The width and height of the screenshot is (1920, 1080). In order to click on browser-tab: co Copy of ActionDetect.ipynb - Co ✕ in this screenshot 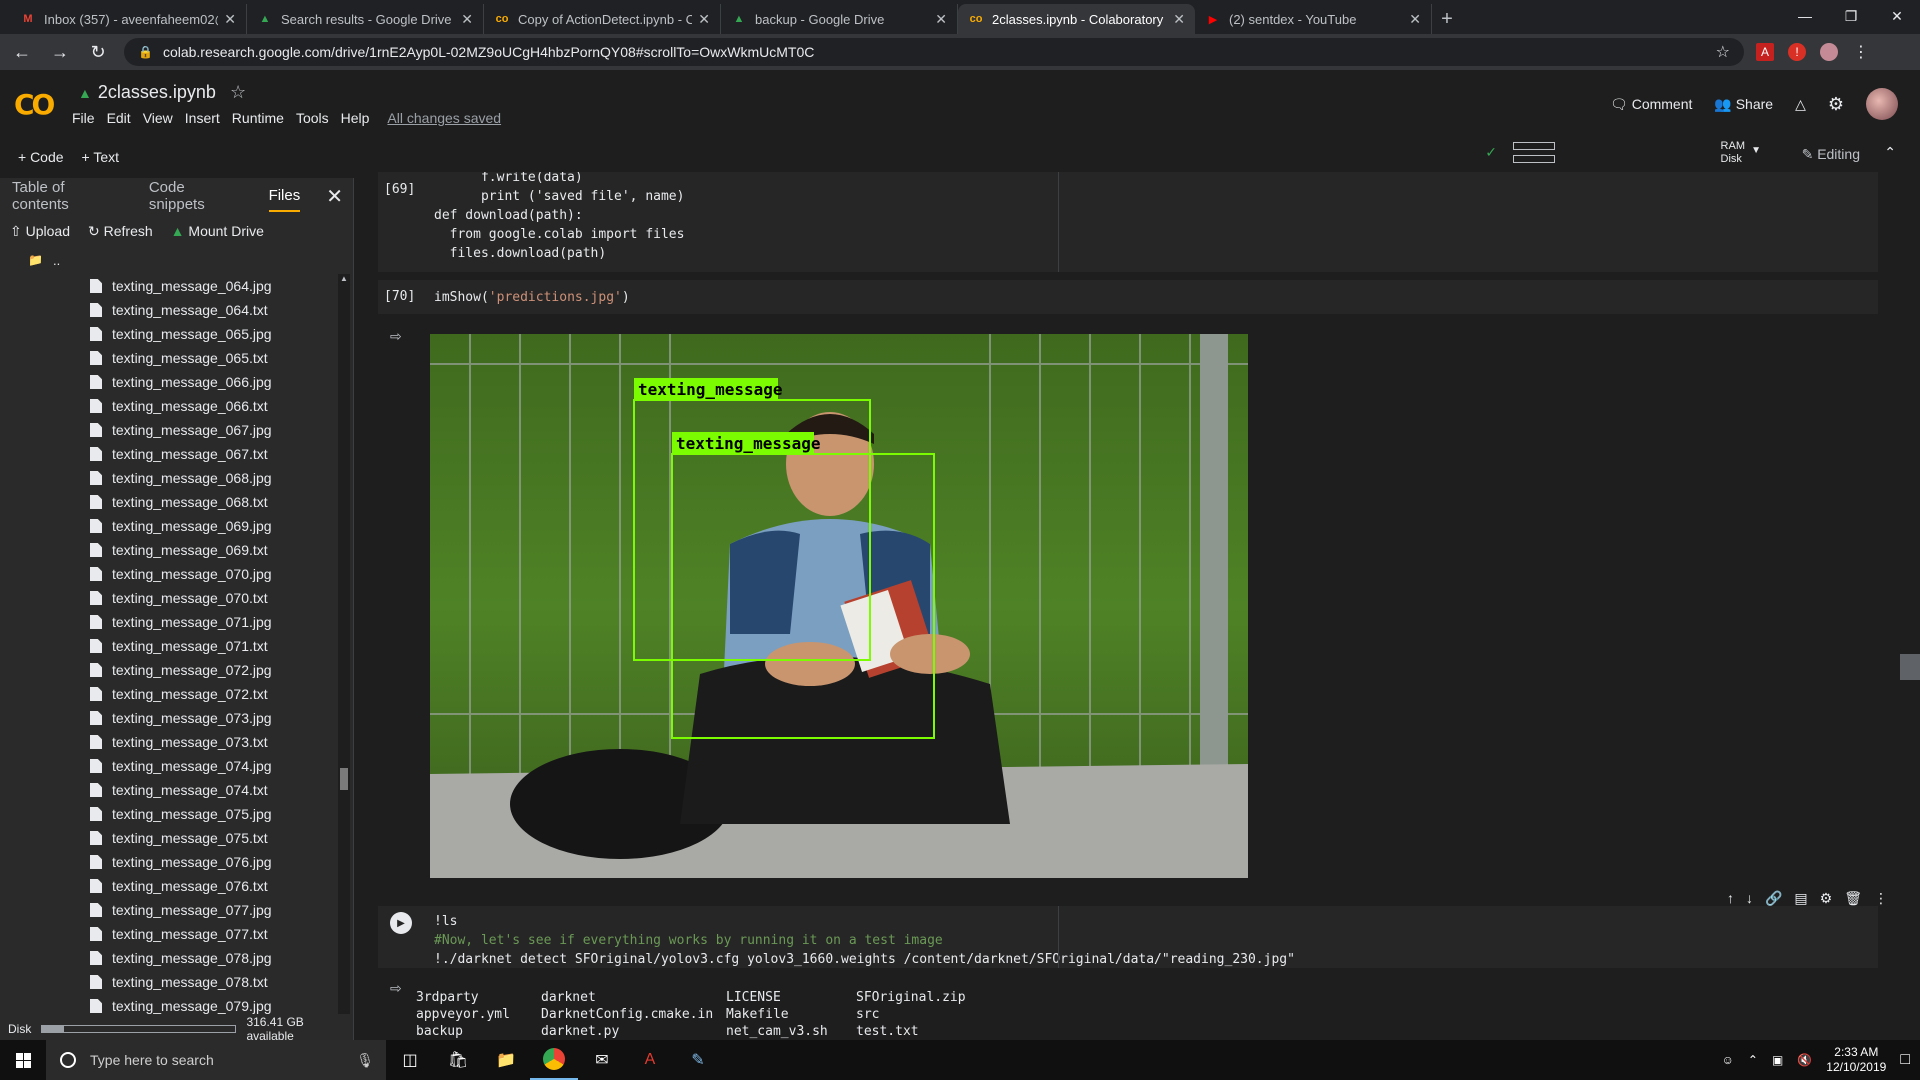, I will do `click(602, 19)`.